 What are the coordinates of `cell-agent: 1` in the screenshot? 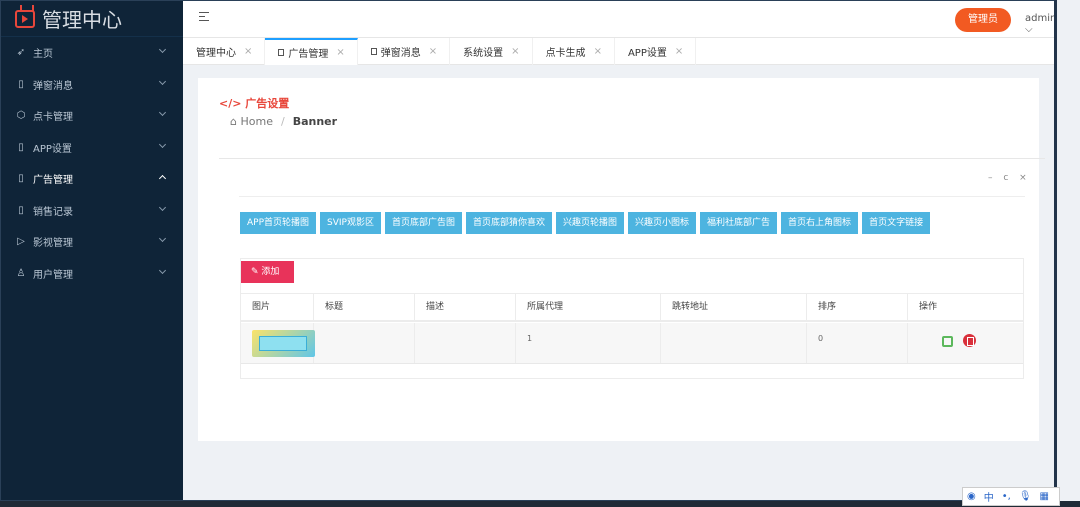 It's located at (588, 343).